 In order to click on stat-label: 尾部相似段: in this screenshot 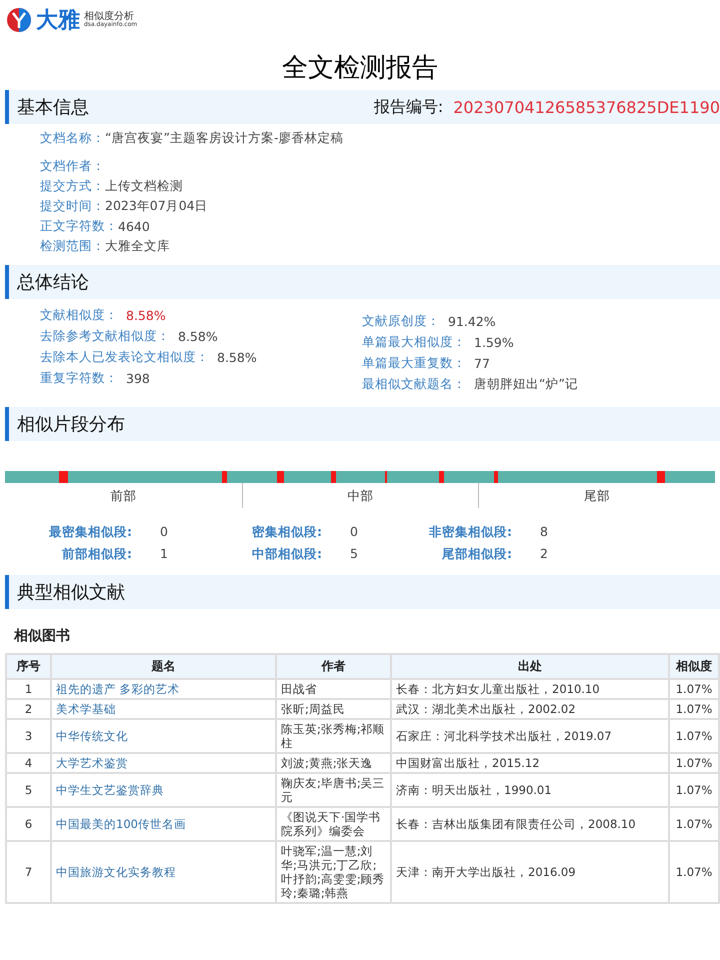, I will do `click(476, 554)`.